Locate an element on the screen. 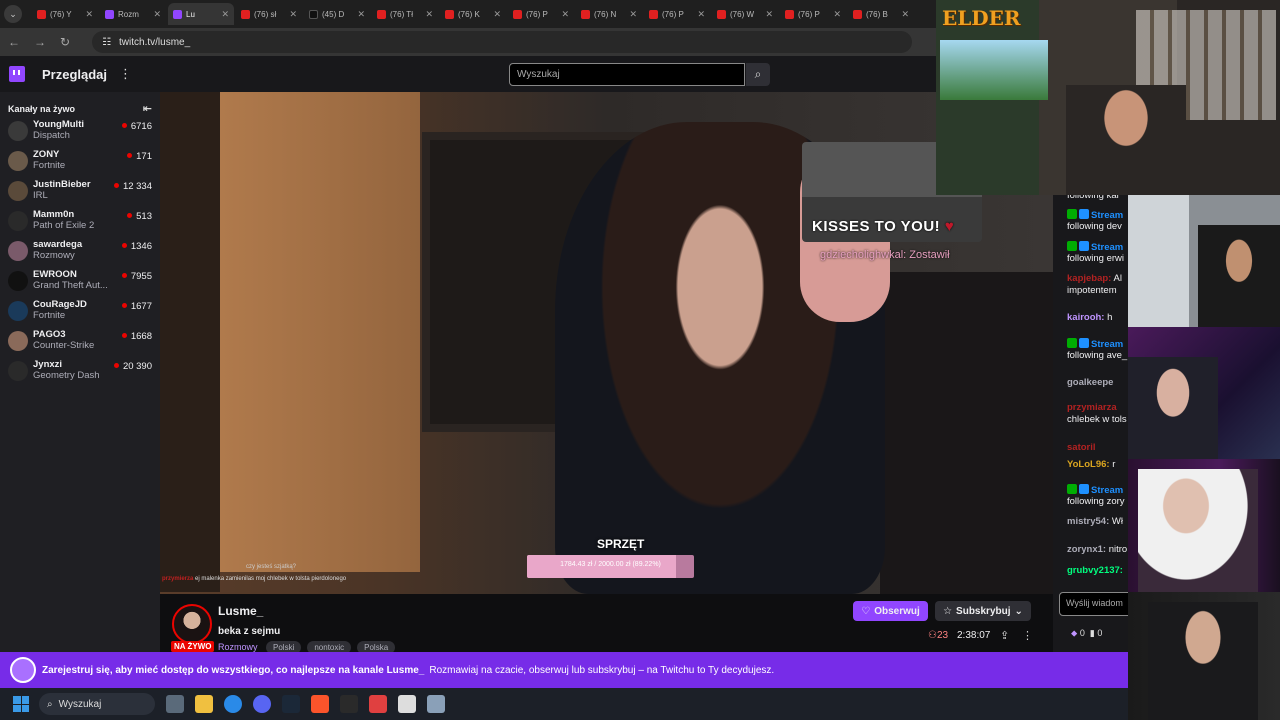  chat-input: Wyślij wiadom is located at coordinates (1097, 604).